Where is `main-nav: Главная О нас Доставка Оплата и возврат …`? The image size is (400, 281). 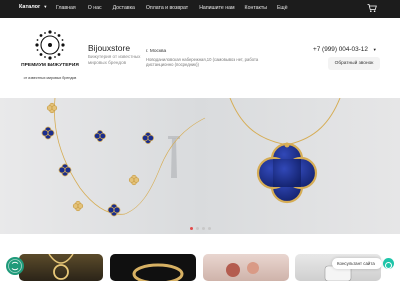
main-nav: Главная О нас Доставка Оплата и возврат … is located at coordinates (172, 8).